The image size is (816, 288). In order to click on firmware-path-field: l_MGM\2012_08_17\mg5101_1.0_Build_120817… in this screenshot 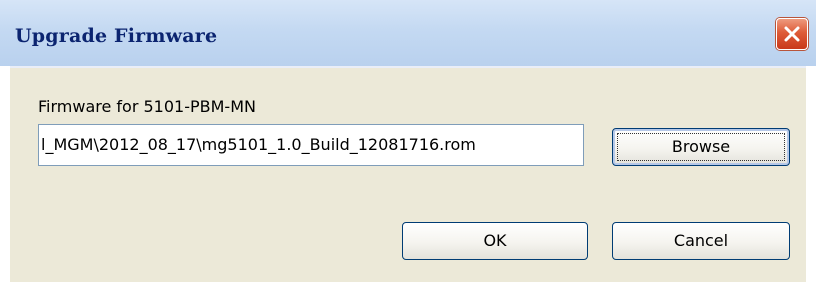, I will do `click(311, 145)`.